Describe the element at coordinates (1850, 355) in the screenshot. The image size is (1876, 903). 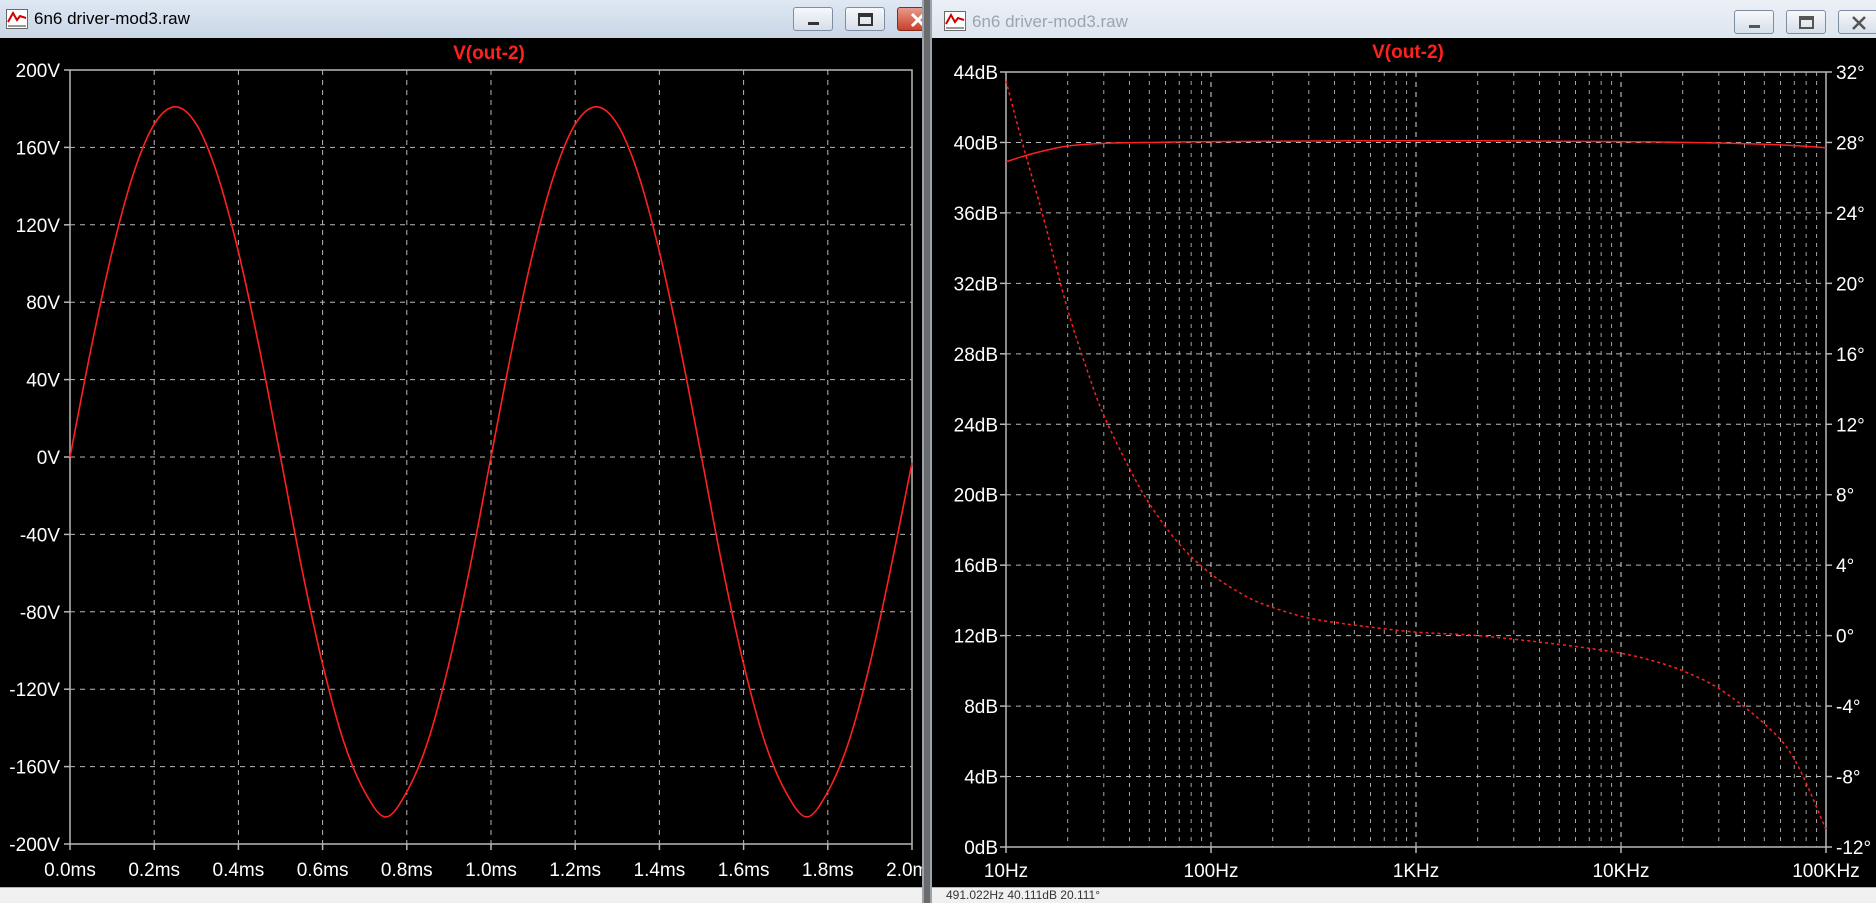
I see `y2-tick-label: 16°` at that location.